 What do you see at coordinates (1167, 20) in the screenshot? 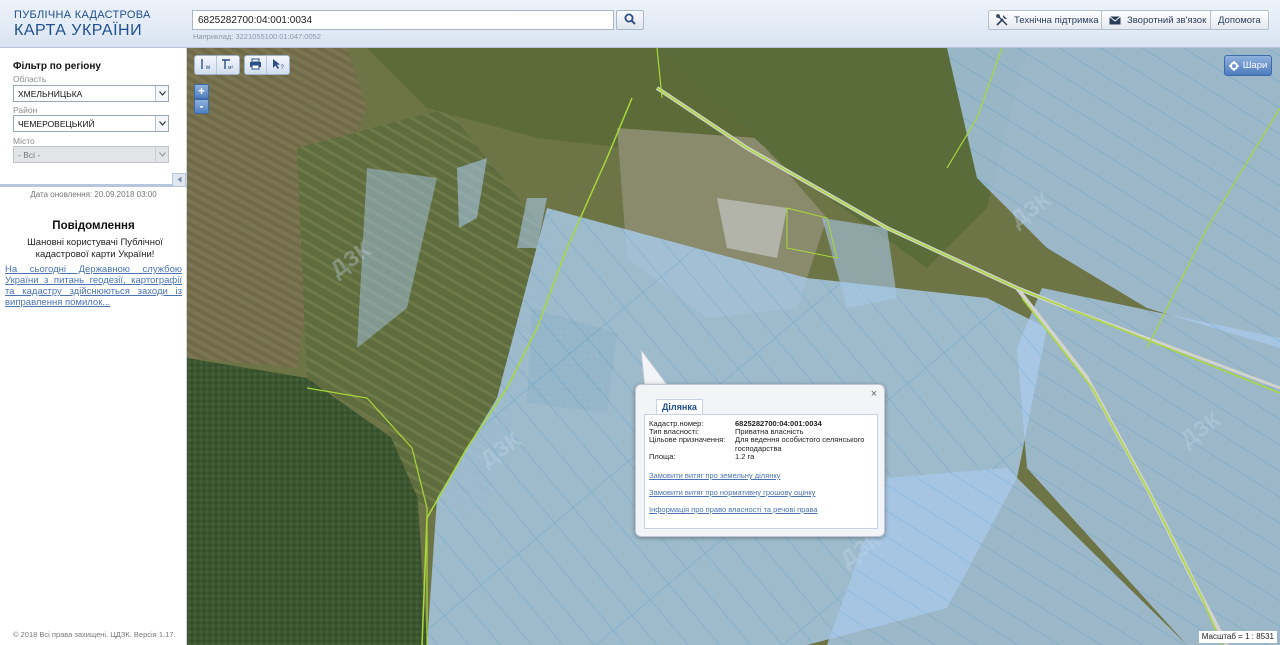
I see `feedback-label: Зворотний зв'язок` at bounding box center [1167, 20].